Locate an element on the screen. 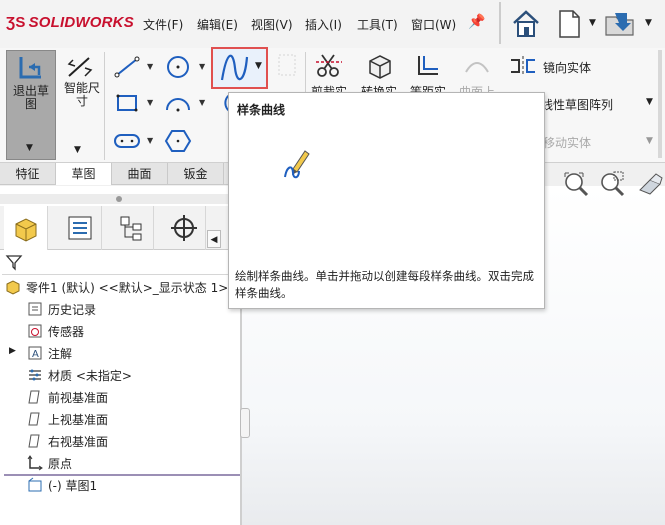 The width and height of the screenshot is (665, 525). part-tree-icon is located at coordinates (25, 230).